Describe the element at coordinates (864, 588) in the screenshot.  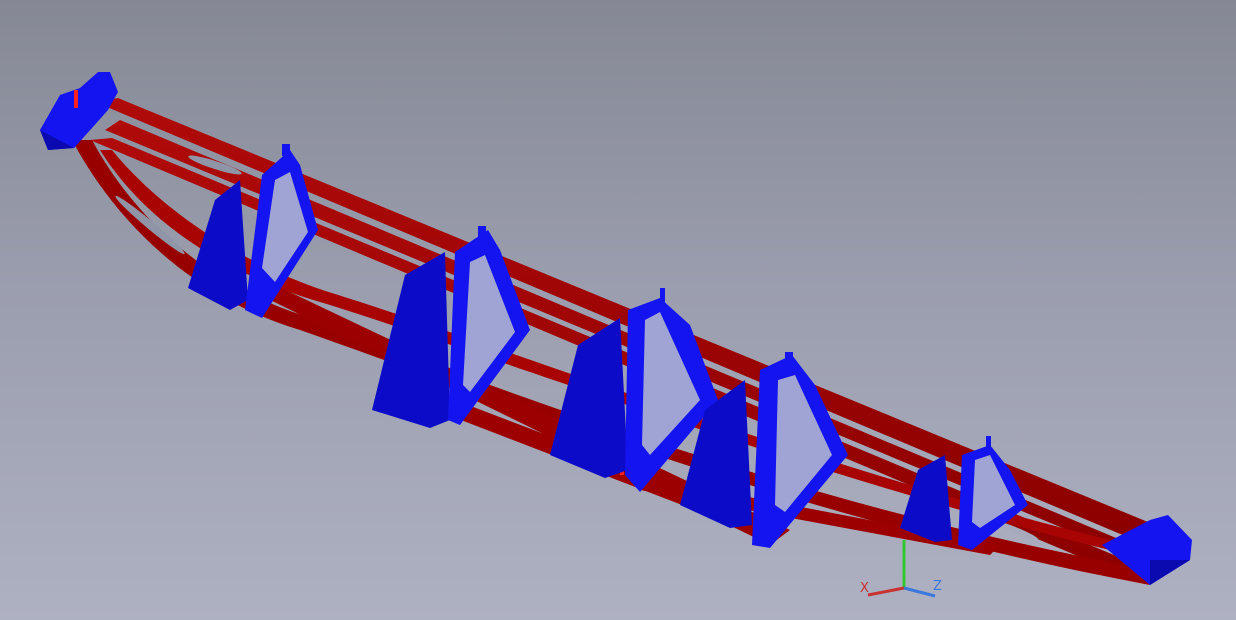
I see `x-axis-label: X` at that location.